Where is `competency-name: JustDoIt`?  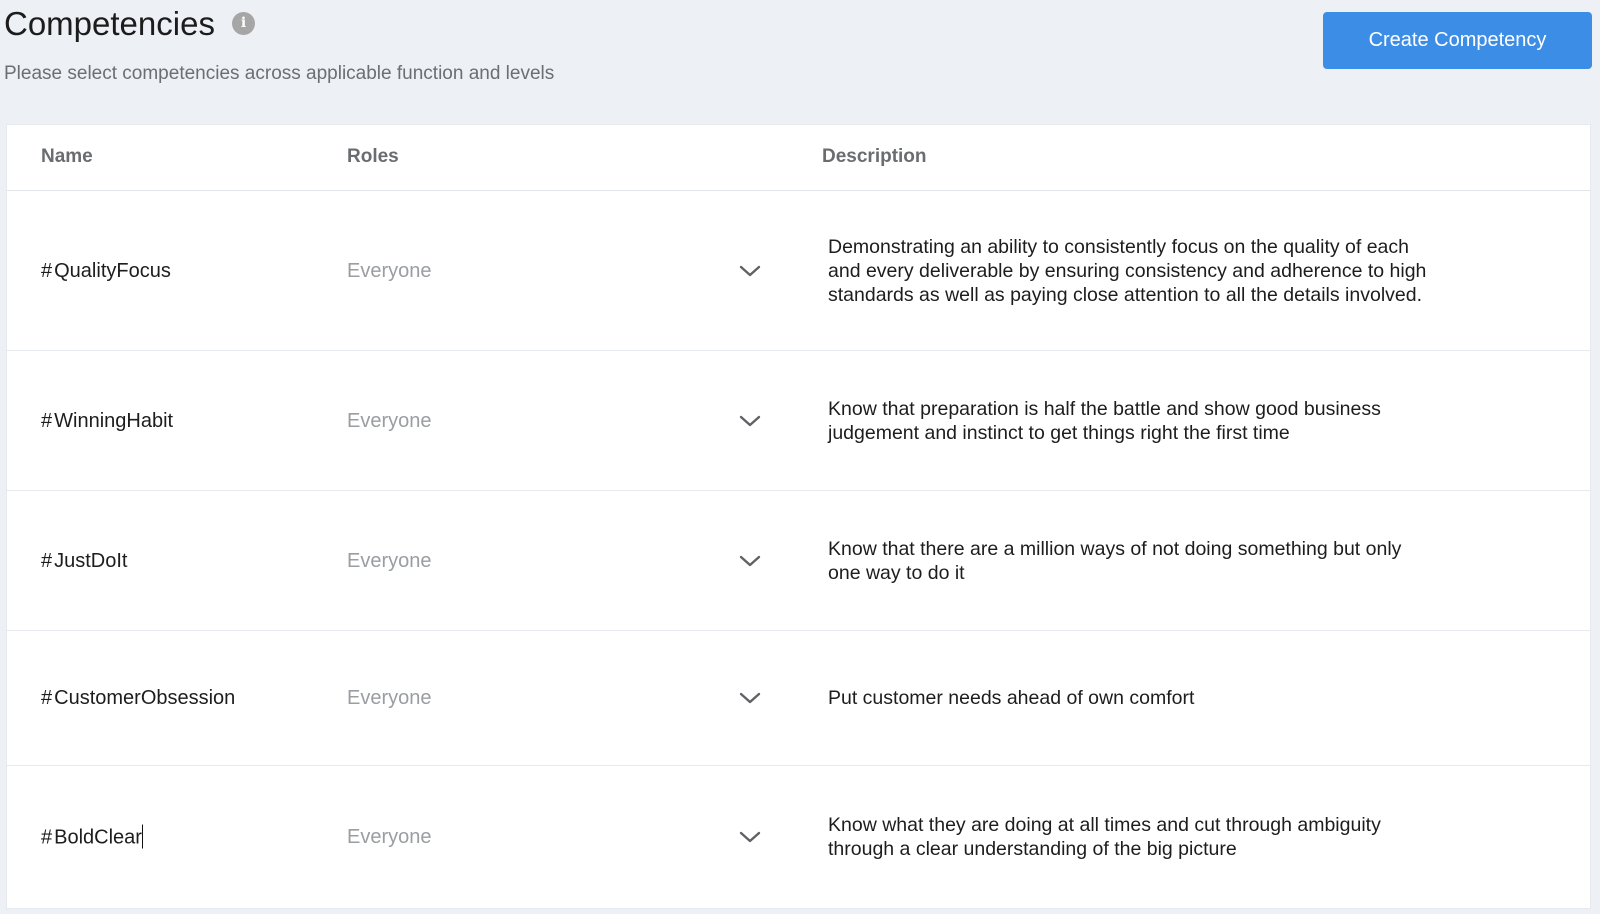
competency-name: JustDoIt is located at coordinates (91, 560).